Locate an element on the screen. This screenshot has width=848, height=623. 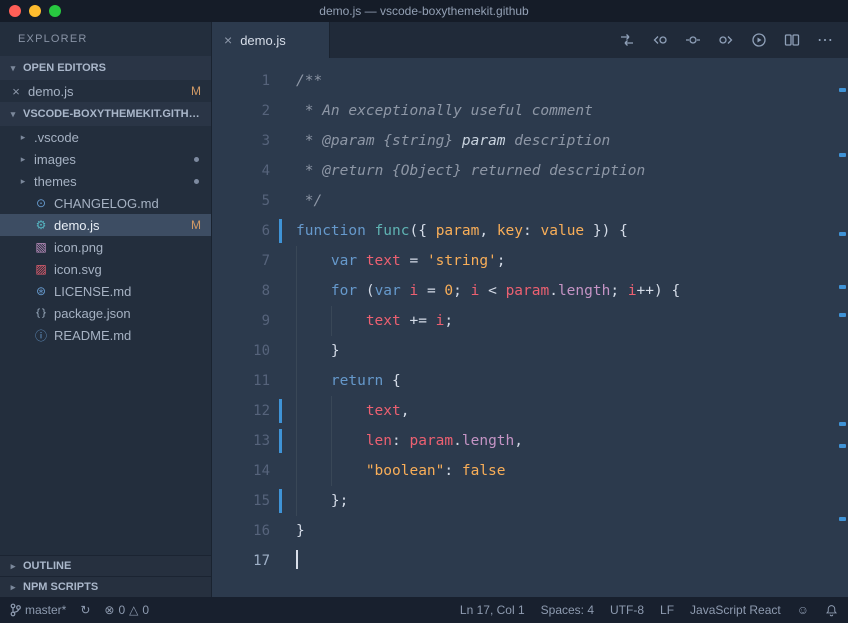
code-token: < is located at coordinates (492, 291).